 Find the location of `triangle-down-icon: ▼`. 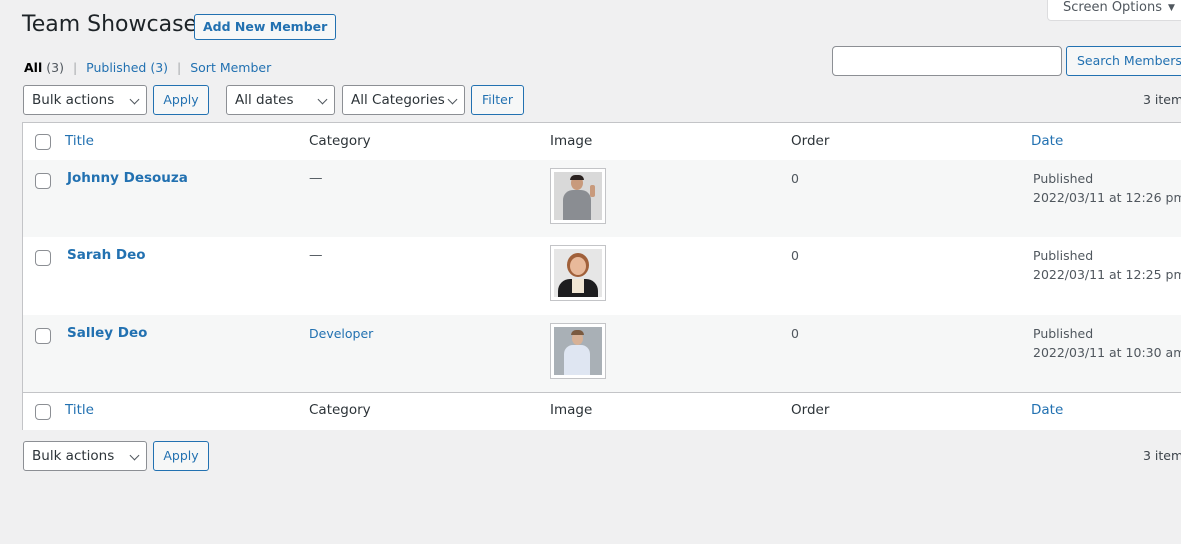

triangle-down-icon: ▼ is located at coordinates (1171, 7).